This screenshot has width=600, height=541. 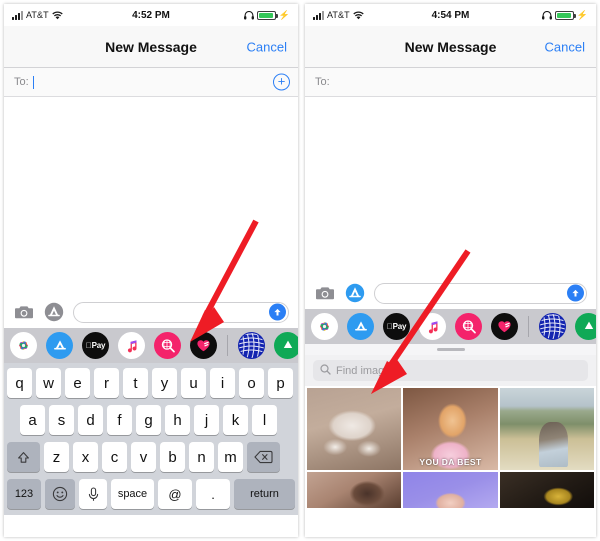 What do you see at coordinates (151, 15) in the screenshot?
I see `status-bar: AT&T 4:52 PM ⚡` at bounding box center [151, 15].